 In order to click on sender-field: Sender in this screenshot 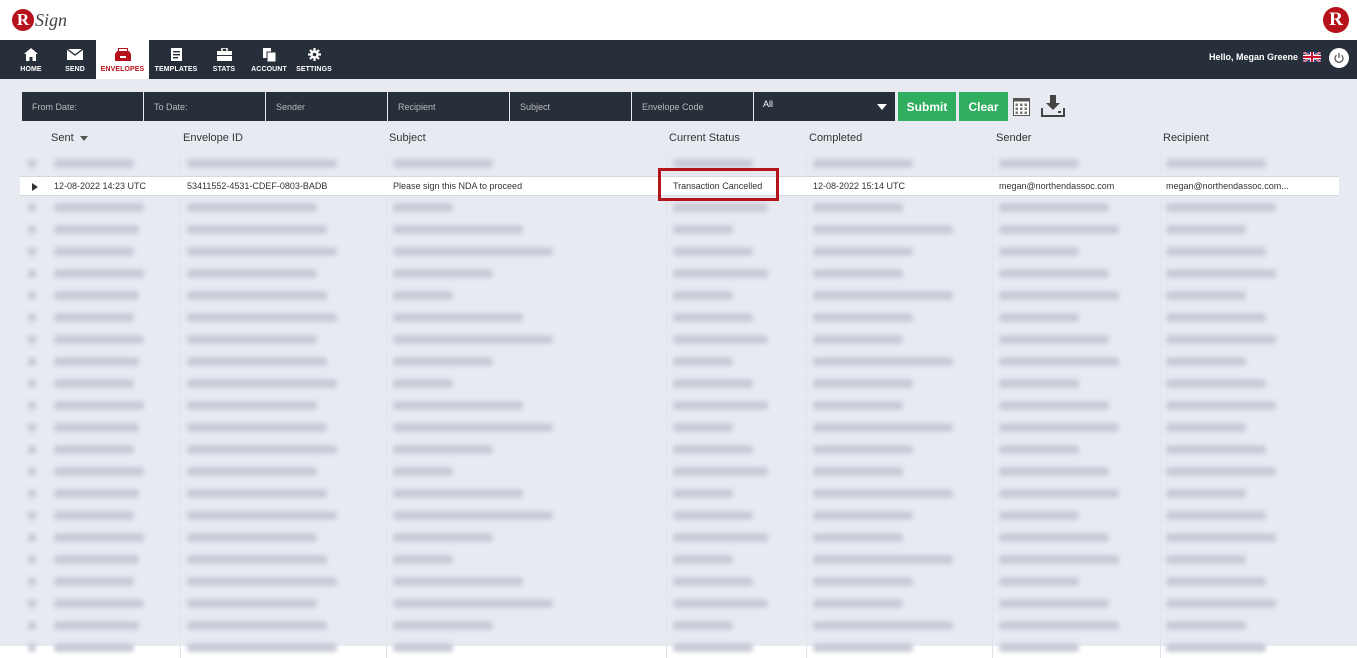, I will do `click(326, 106)`.